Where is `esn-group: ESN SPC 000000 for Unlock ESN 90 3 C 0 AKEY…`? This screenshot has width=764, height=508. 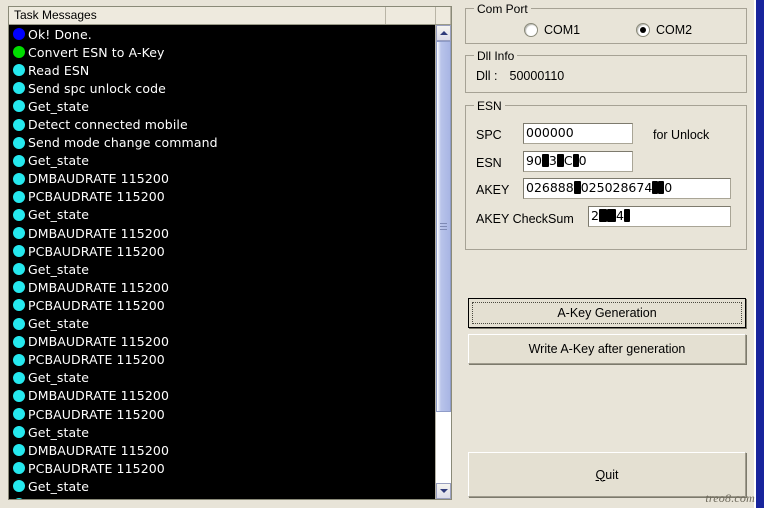 esn-group: ESN SPC 000000 for Unlock ESN 90 3 C 0 AKEY… is located at coordinates (606, 174).